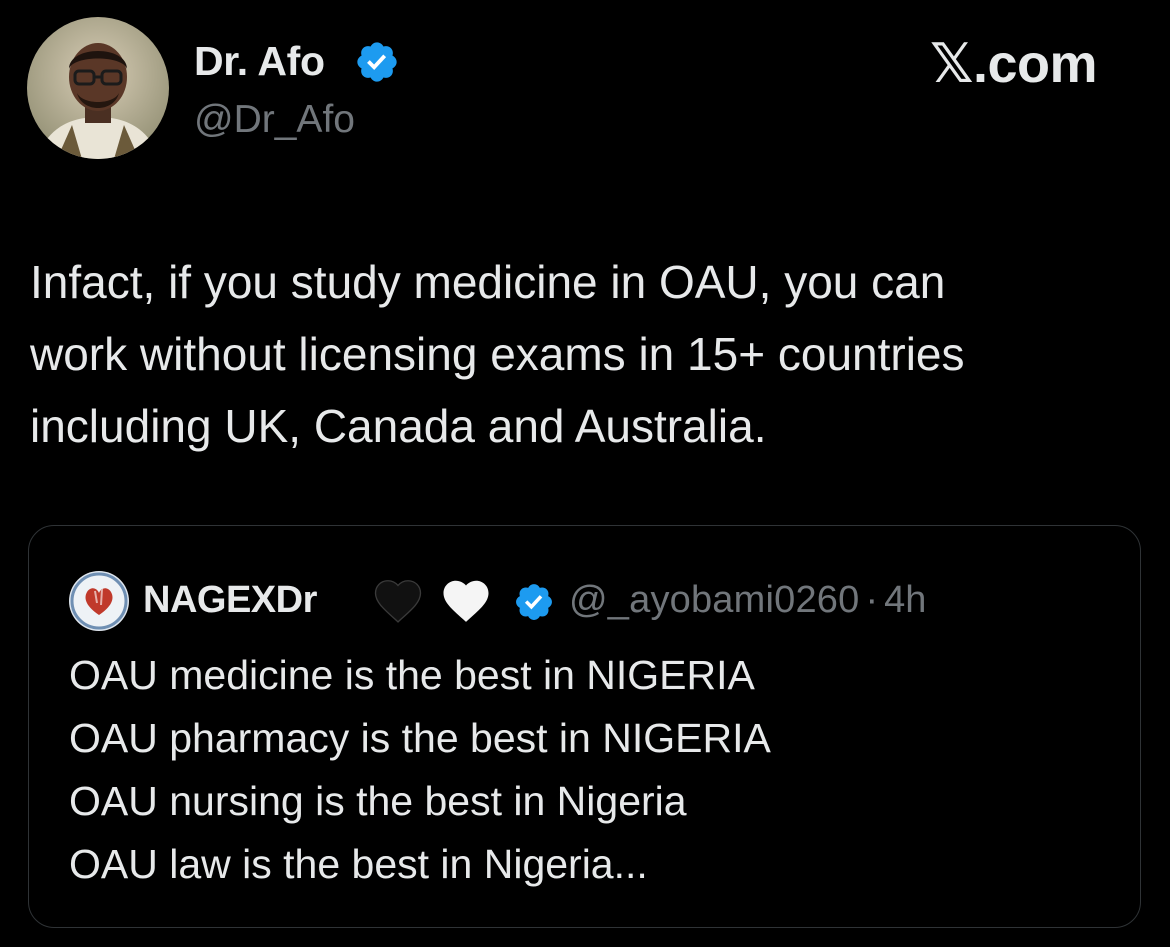 Image resolution: width=1170 pixels, height=947 pixels. What do you see at coordinates (98, 88) in the screenshot?
I see `author-avatar` at bounding box center [98, 88].